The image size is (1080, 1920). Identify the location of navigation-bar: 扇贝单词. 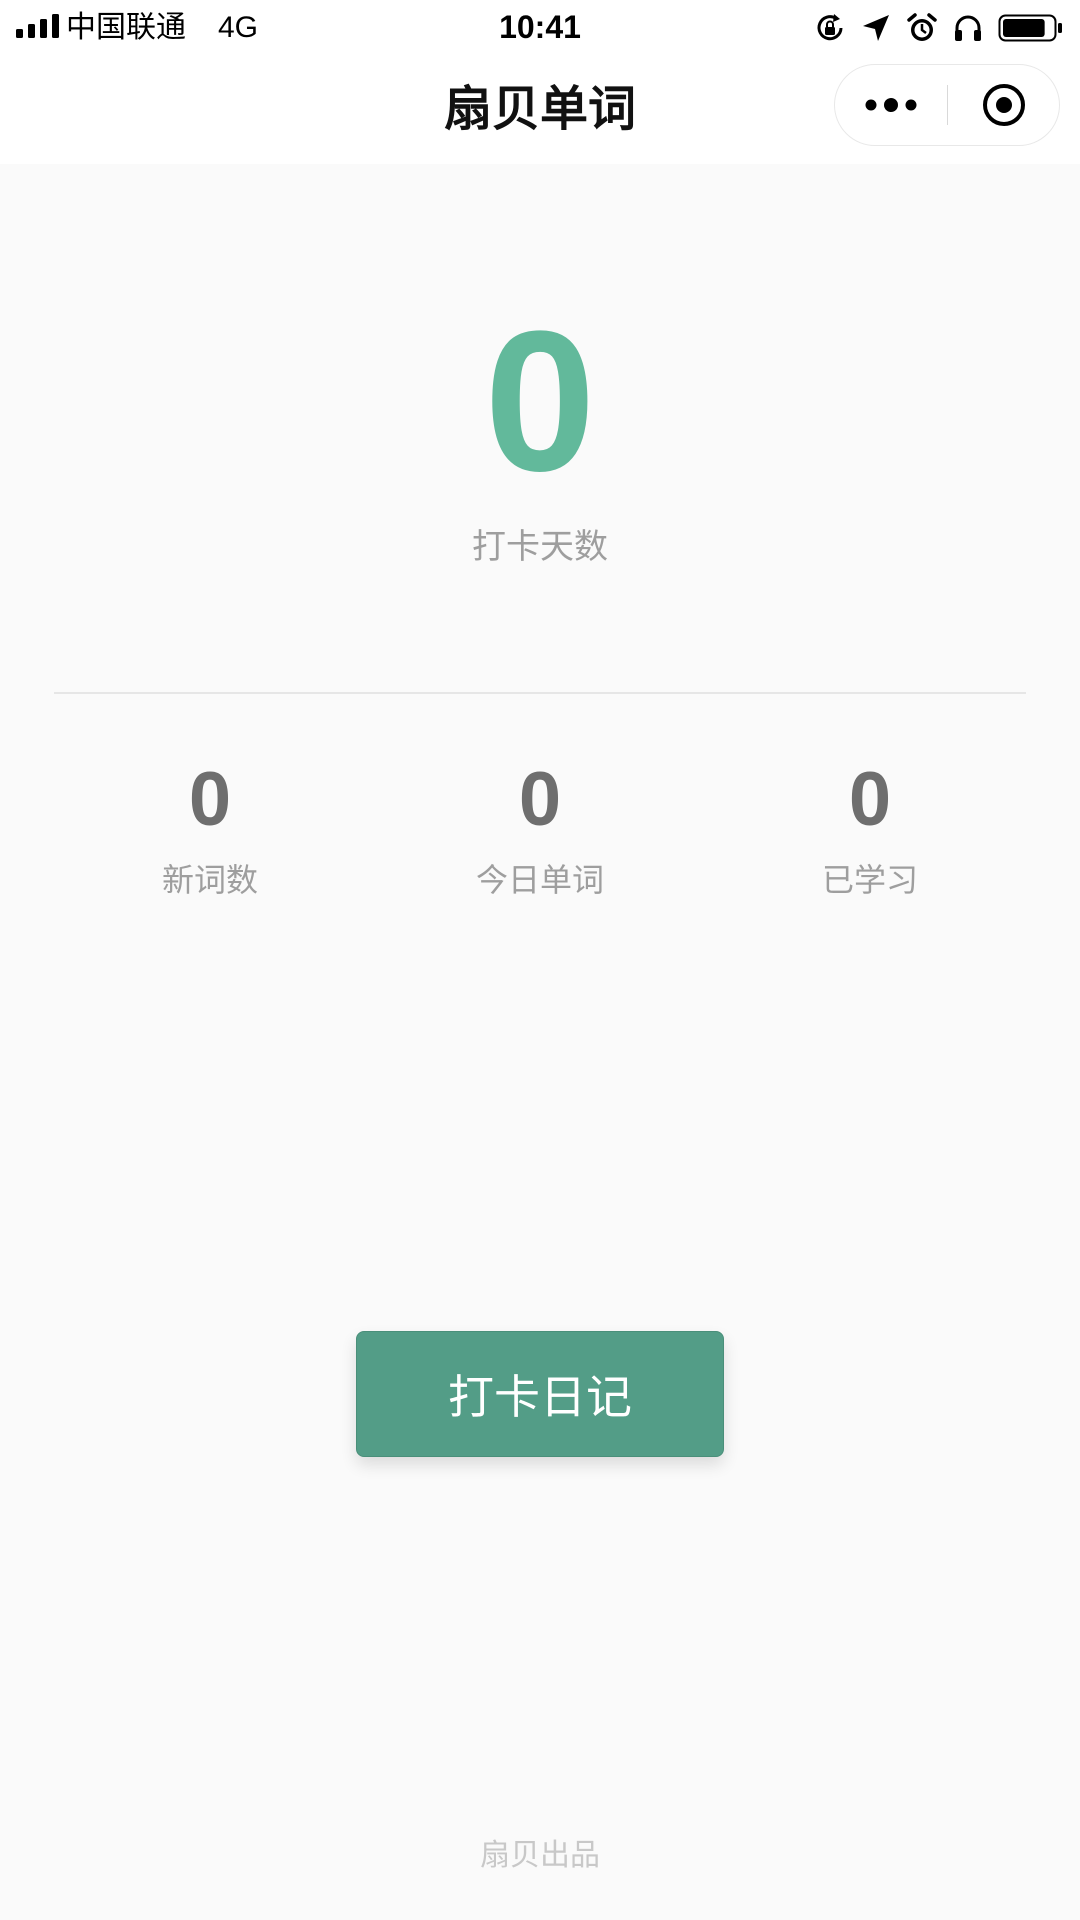
(540, 110).